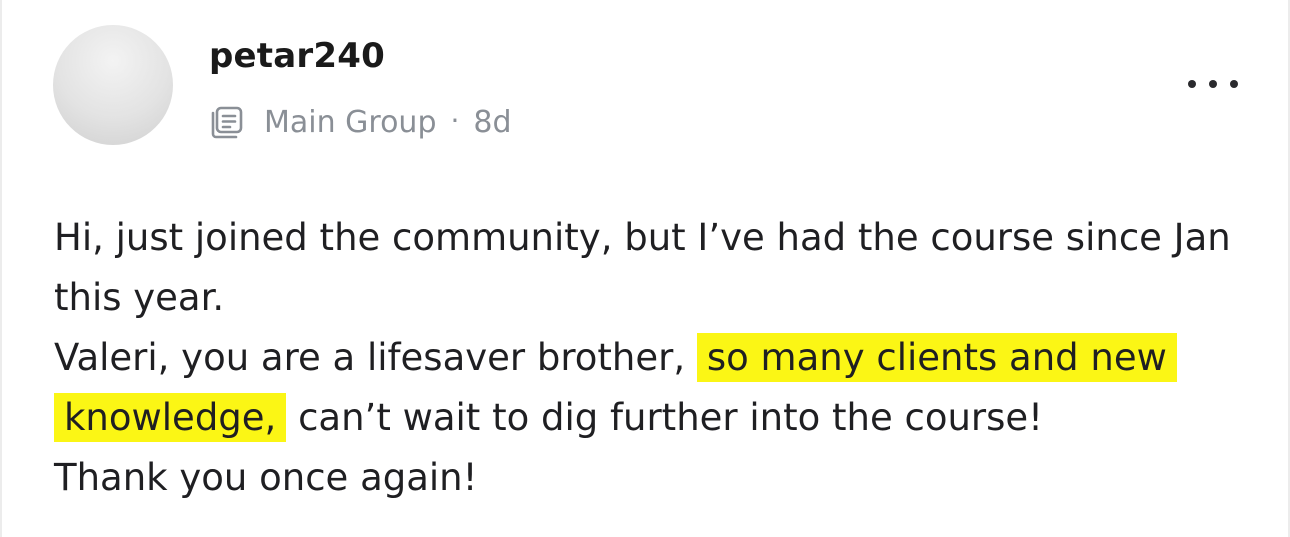 The width and height of the screenshot is (1290, 537). What do you see at coordinates (227, 122) in the screenshot?
I see `post-group-icon` at bounding box center [227, 122].